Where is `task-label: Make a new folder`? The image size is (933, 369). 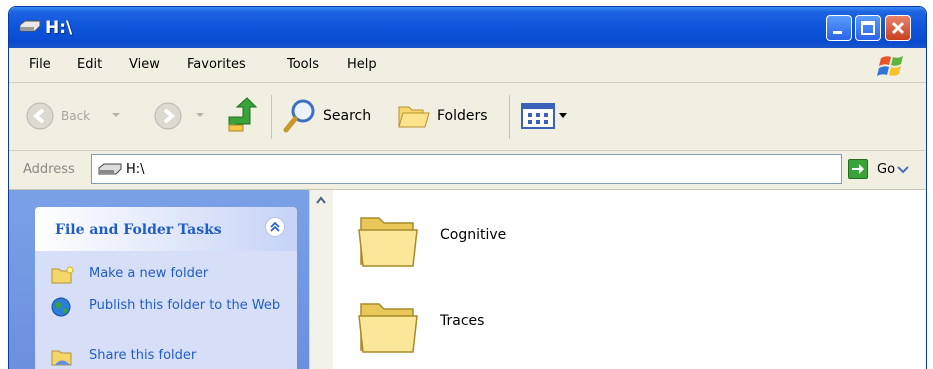
task-label: Make a new folder is located at coordinates (149, 273).